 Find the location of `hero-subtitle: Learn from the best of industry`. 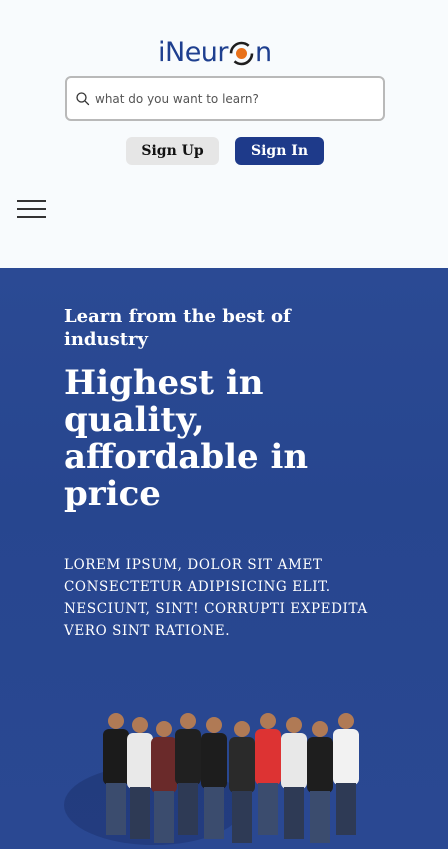

hero-subtitle: Learn from the best of industry is located at coordinates (177, 328).